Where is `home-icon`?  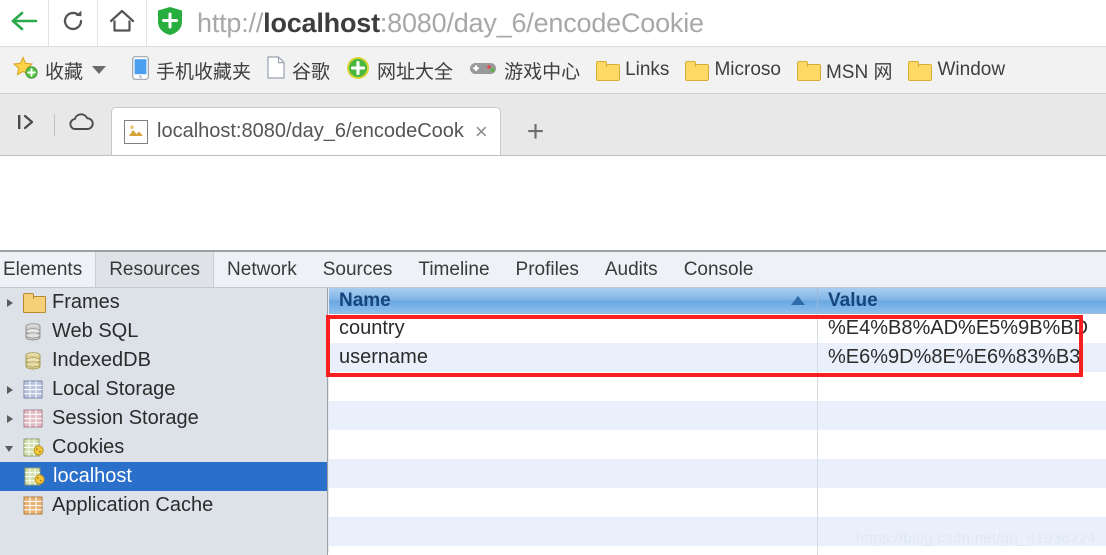 home-icon is located at coordinates (122, 23).